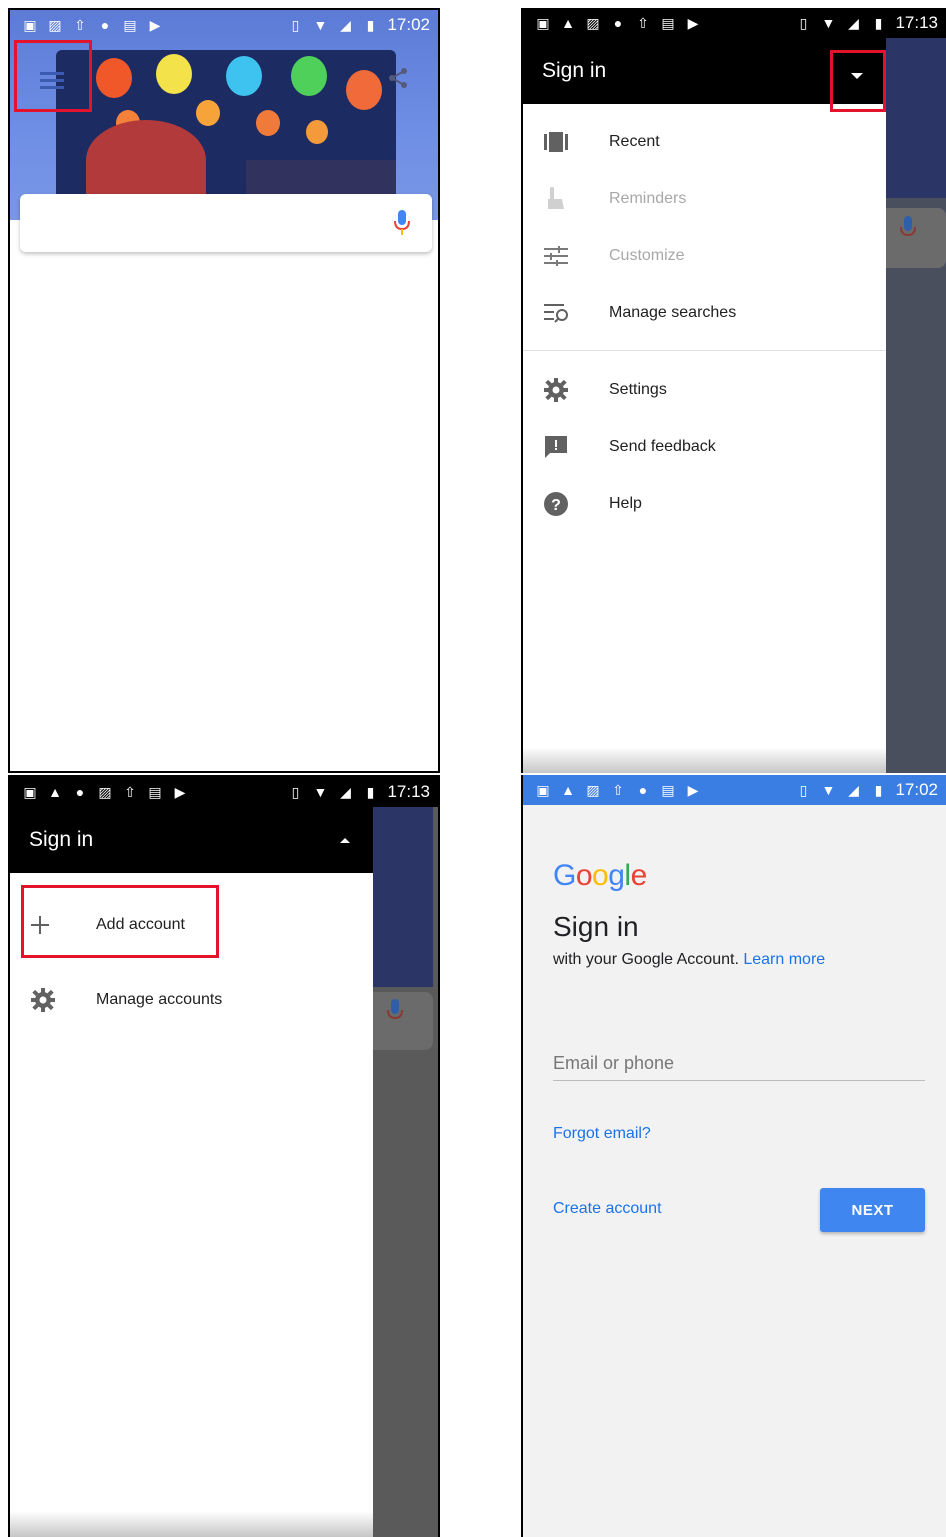 This screenshot has width=946, height=1537. Describe the element at coordinates (648, 198) in the screenshot. I see `menu-item-label: Reminders` at that location.